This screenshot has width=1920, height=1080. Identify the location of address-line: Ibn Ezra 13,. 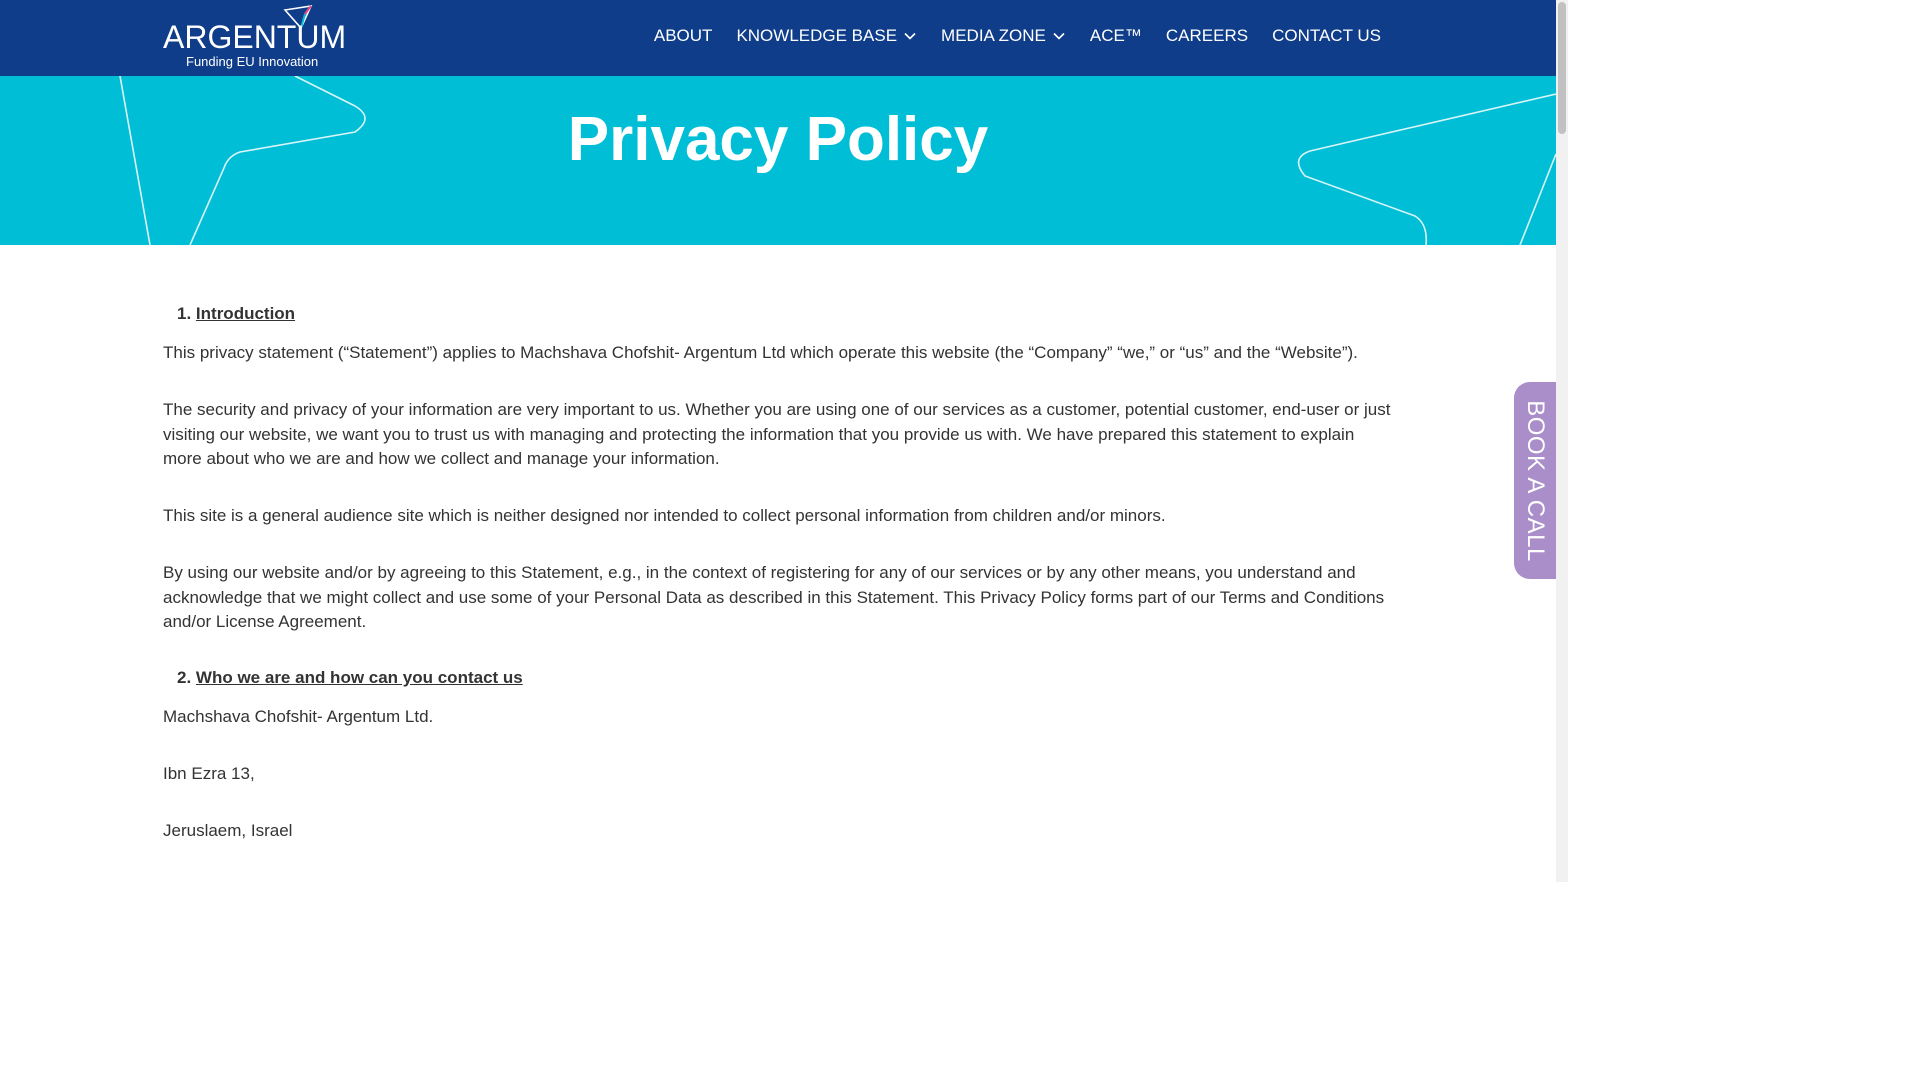
(209, 773).